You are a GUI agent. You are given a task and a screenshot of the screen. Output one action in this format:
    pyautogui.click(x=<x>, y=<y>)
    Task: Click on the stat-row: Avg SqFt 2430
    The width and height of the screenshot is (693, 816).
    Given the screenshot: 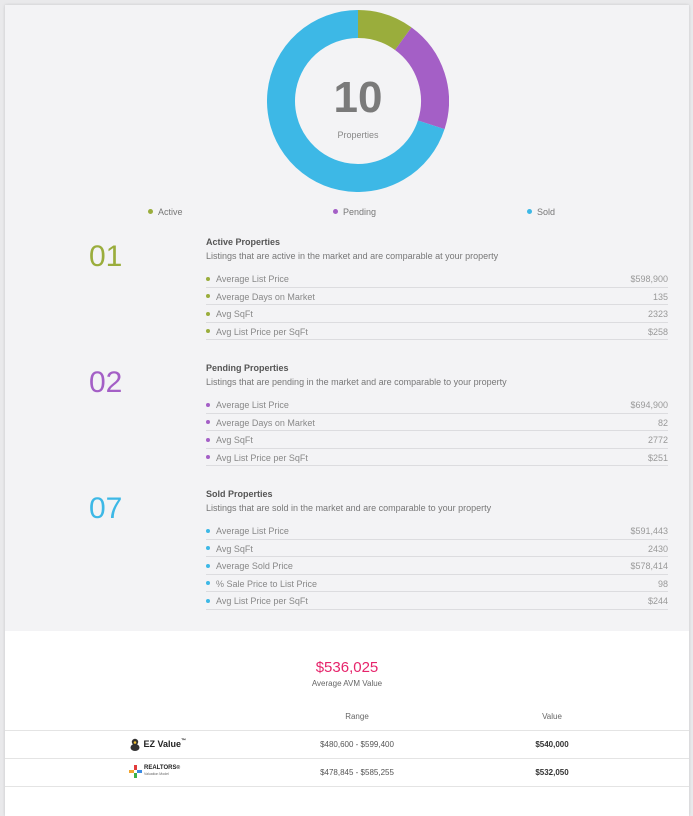 What is the action you would take?
    pyautogui.click(x=437, y=549)
    